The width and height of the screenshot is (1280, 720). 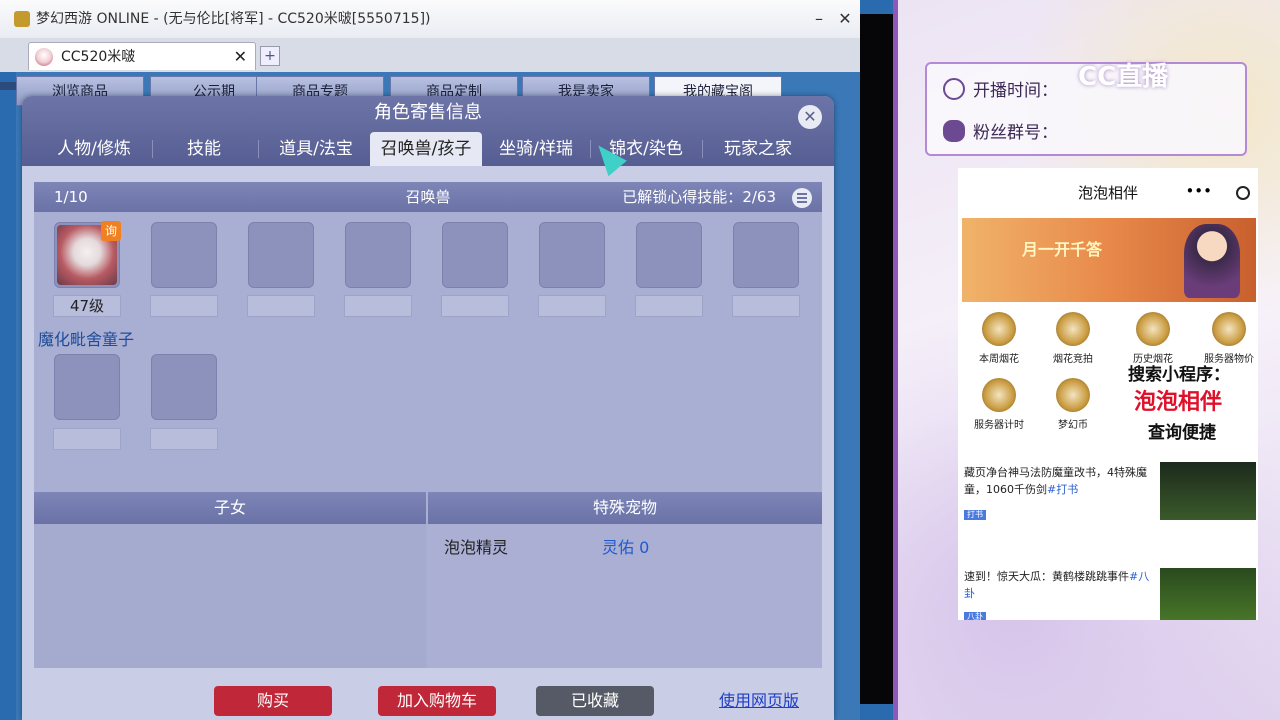 I want to click on dialog-title: 角色寄售信息, so click(x=428, y=112).